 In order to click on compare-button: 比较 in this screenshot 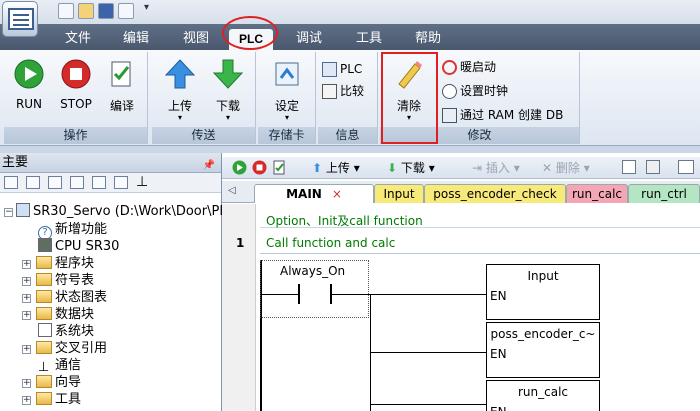, I will do `click(343, 91)`.